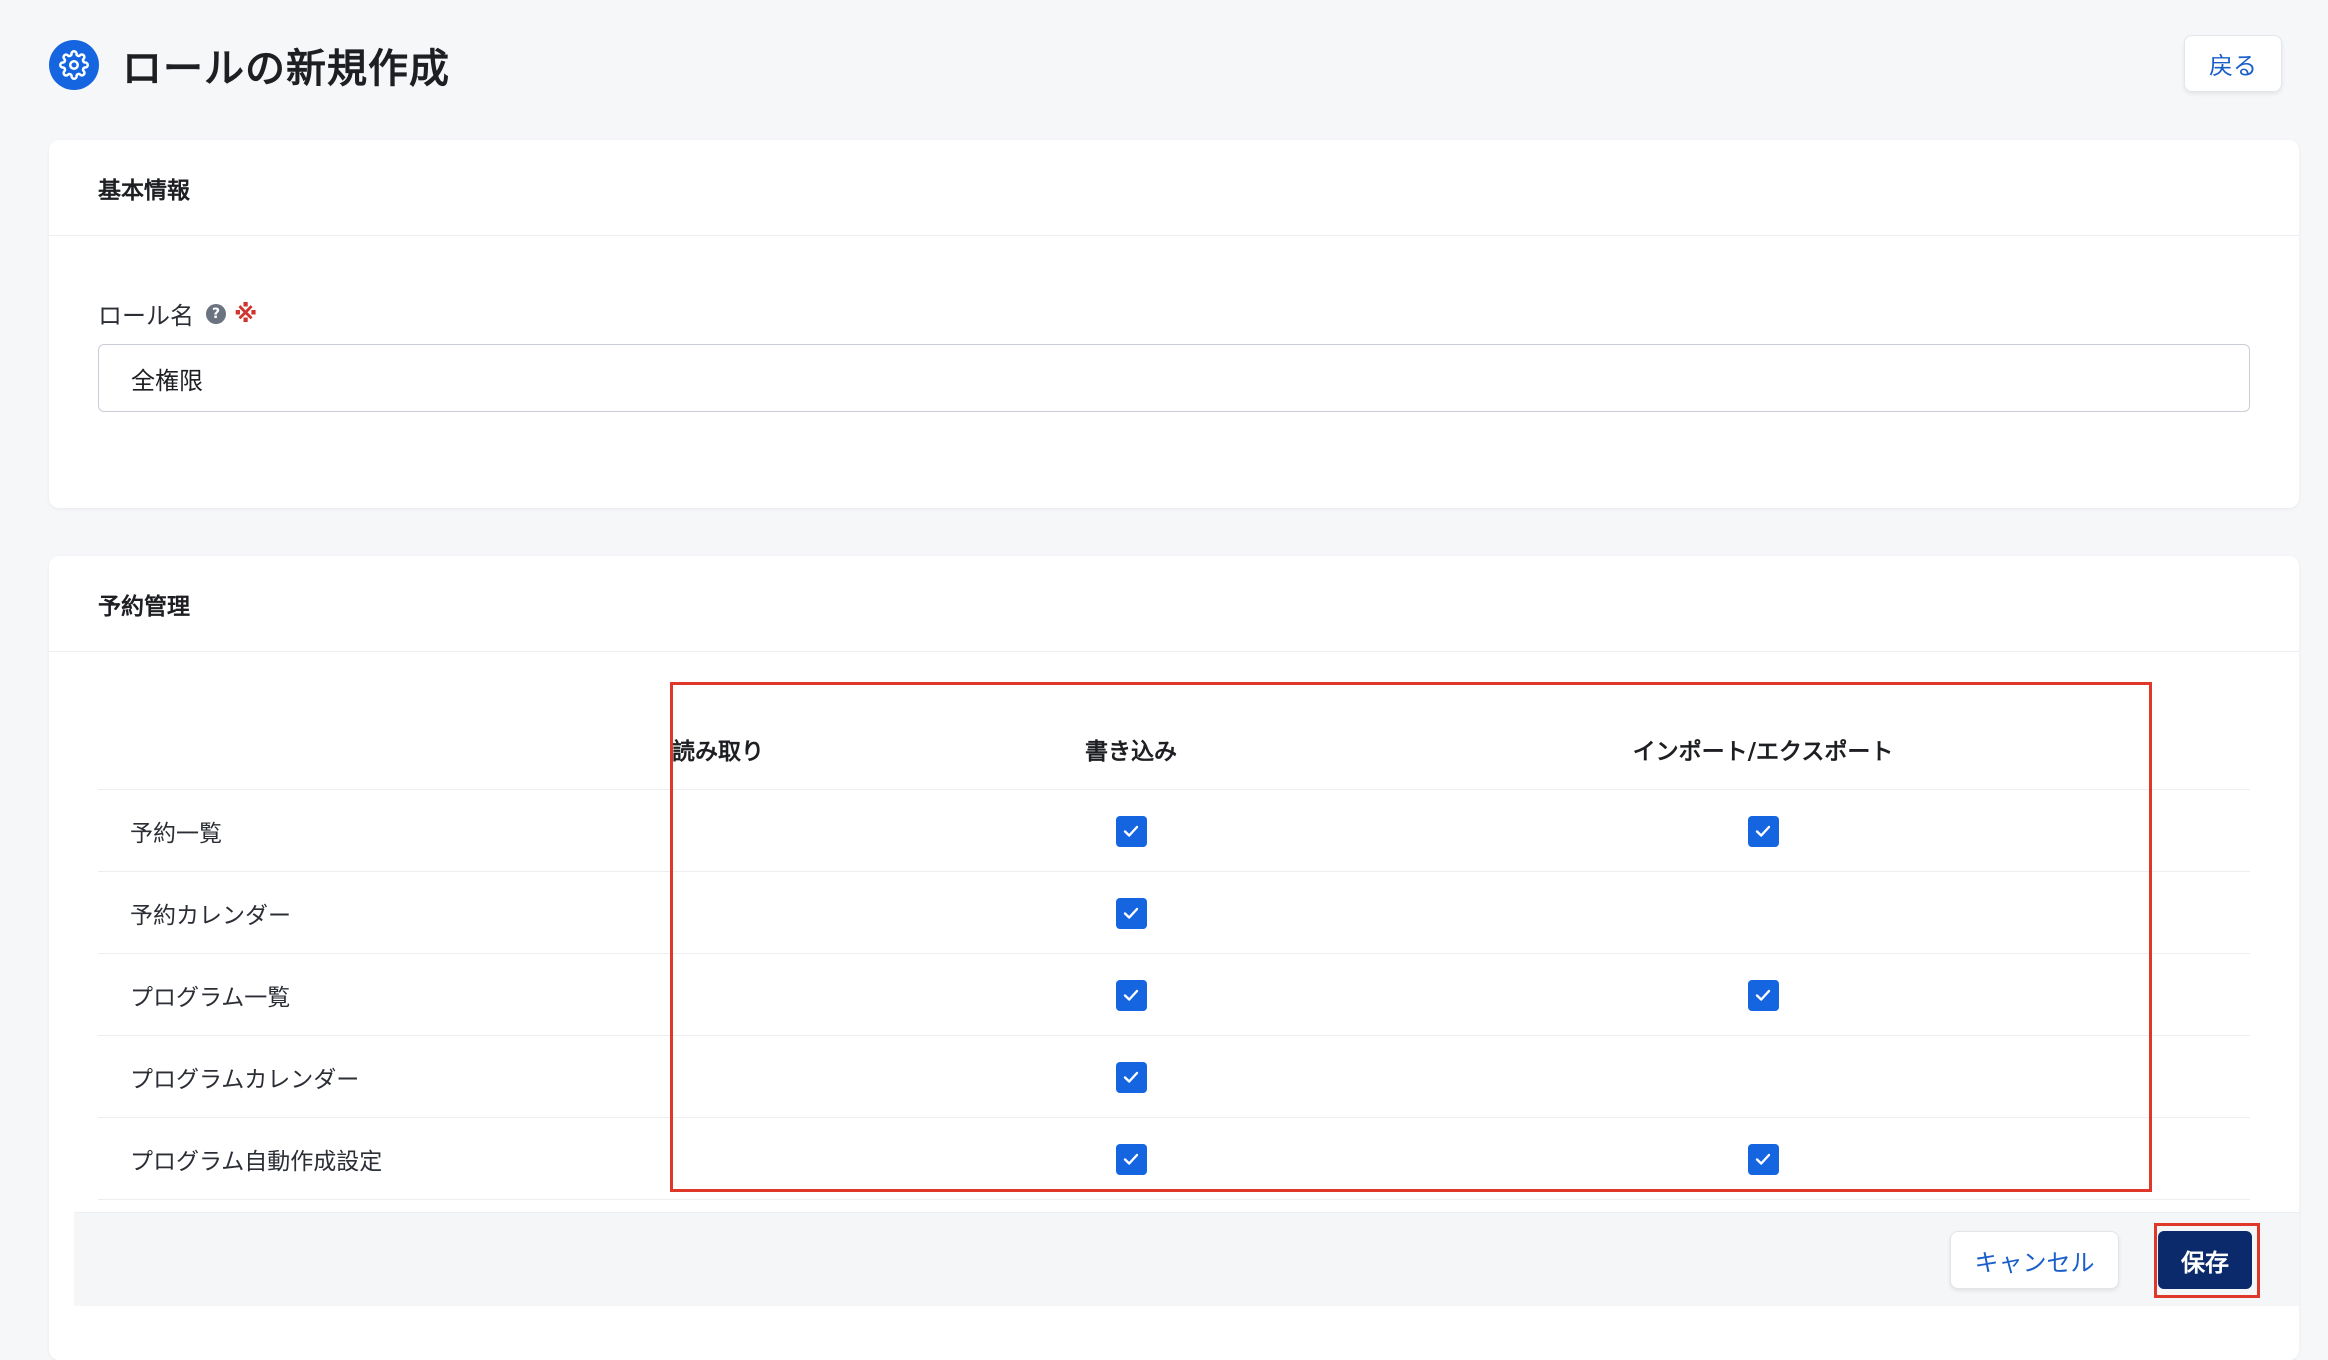 Image resolution: width=2328 pixels, height=1360 pixels. I want to click on permission-table-header: 読み取り 書き込み インポート/エクスポート, so click(1174, 749).